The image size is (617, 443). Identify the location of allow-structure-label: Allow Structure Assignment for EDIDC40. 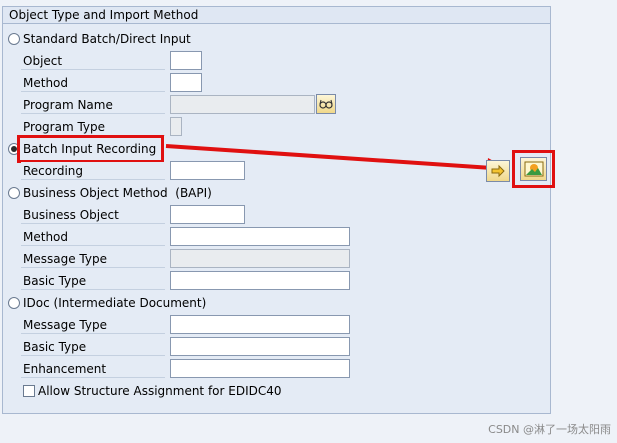
(160, 391).